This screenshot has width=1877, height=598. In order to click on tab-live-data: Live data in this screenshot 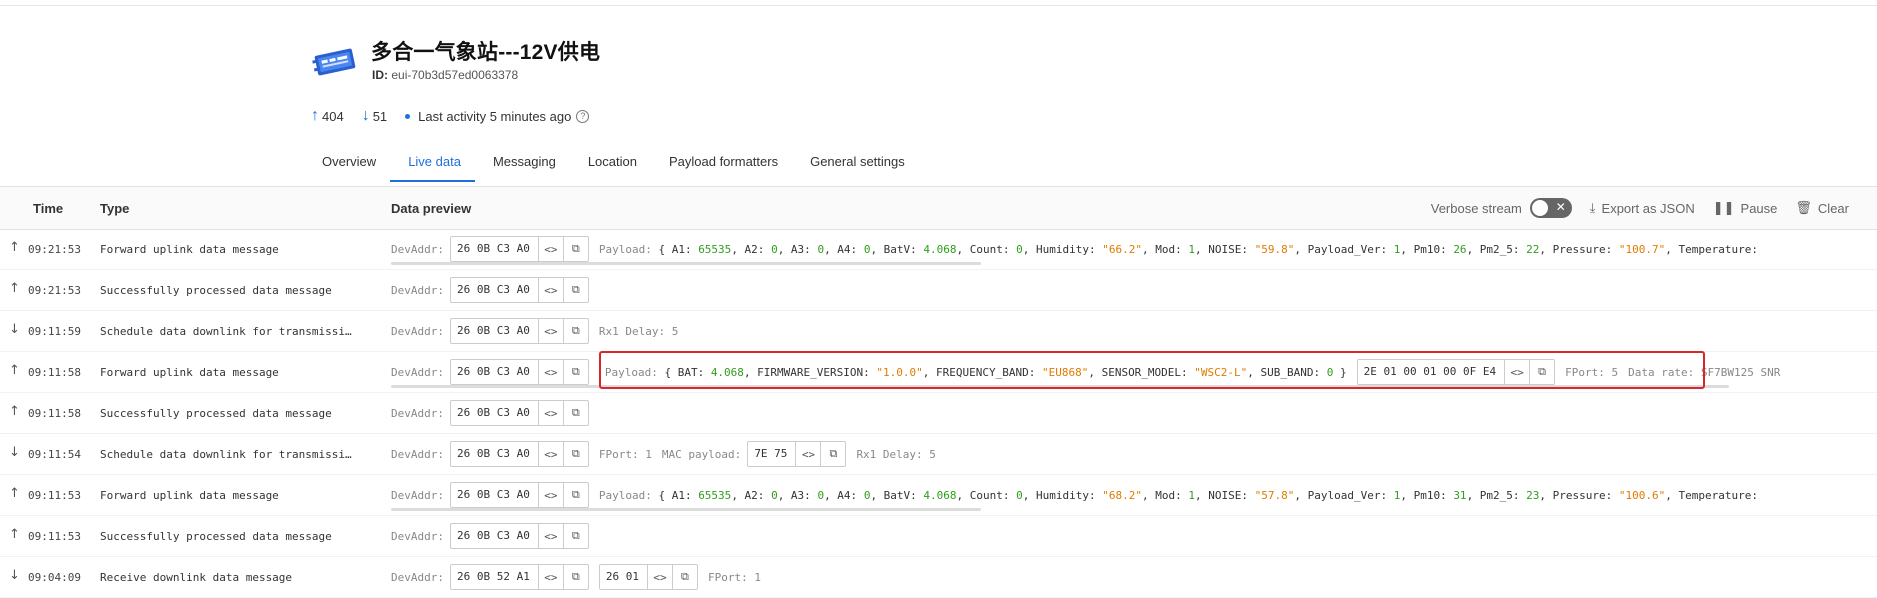, I will do `click(432, 165)`.